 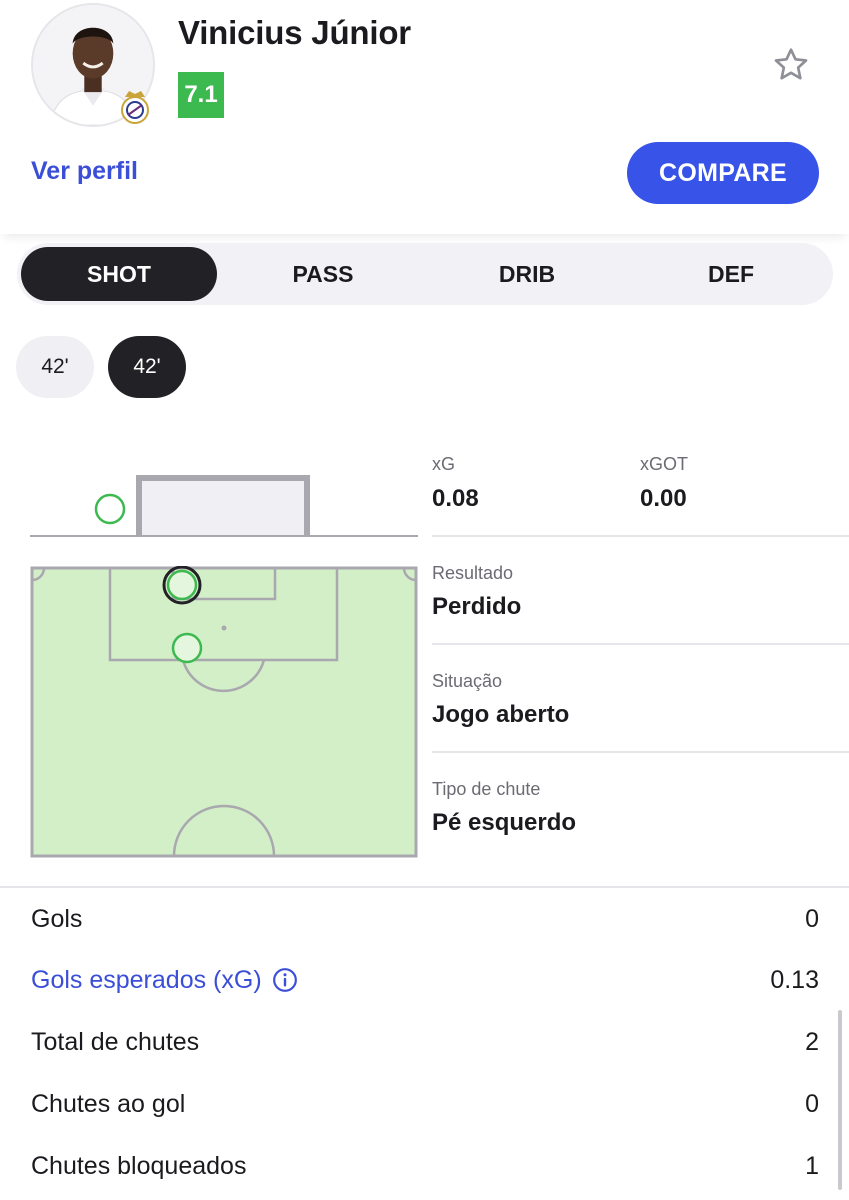 I want to click on star-outline-icon, so click(x=791, y=64).